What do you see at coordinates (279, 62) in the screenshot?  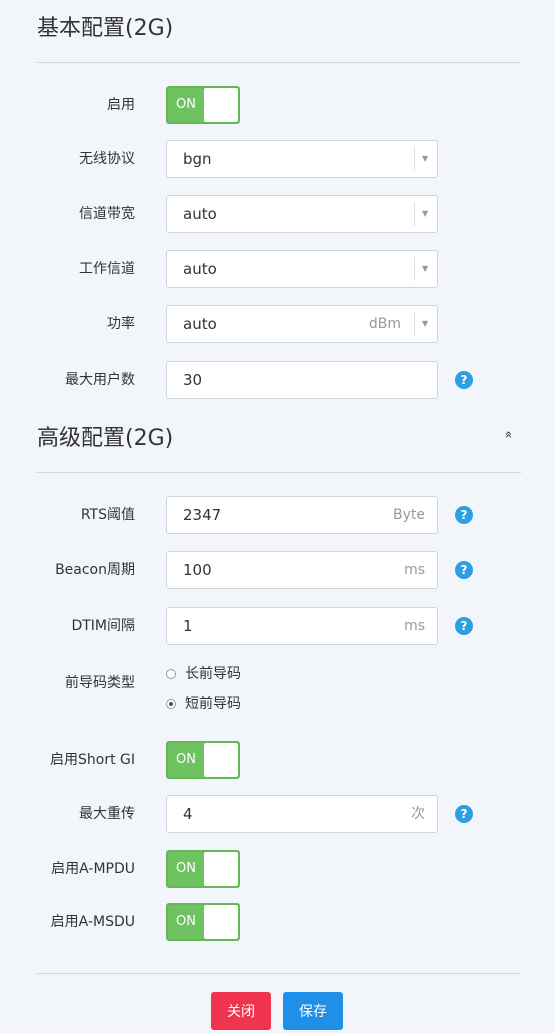 I see `basic-divider` at bounding box center [279, 62].